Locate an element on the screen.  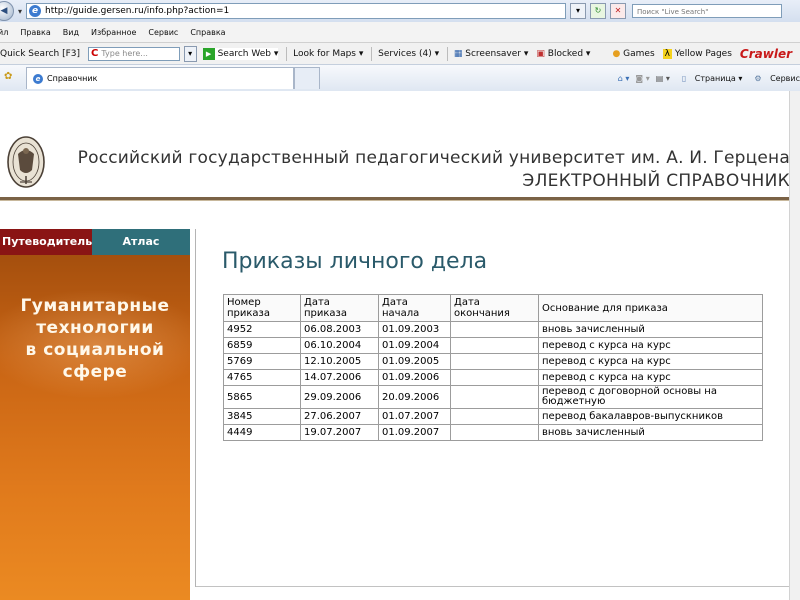
address-url: http://guide.gersen.ru/info.php?action=1 is located at coordinates (137, 11).